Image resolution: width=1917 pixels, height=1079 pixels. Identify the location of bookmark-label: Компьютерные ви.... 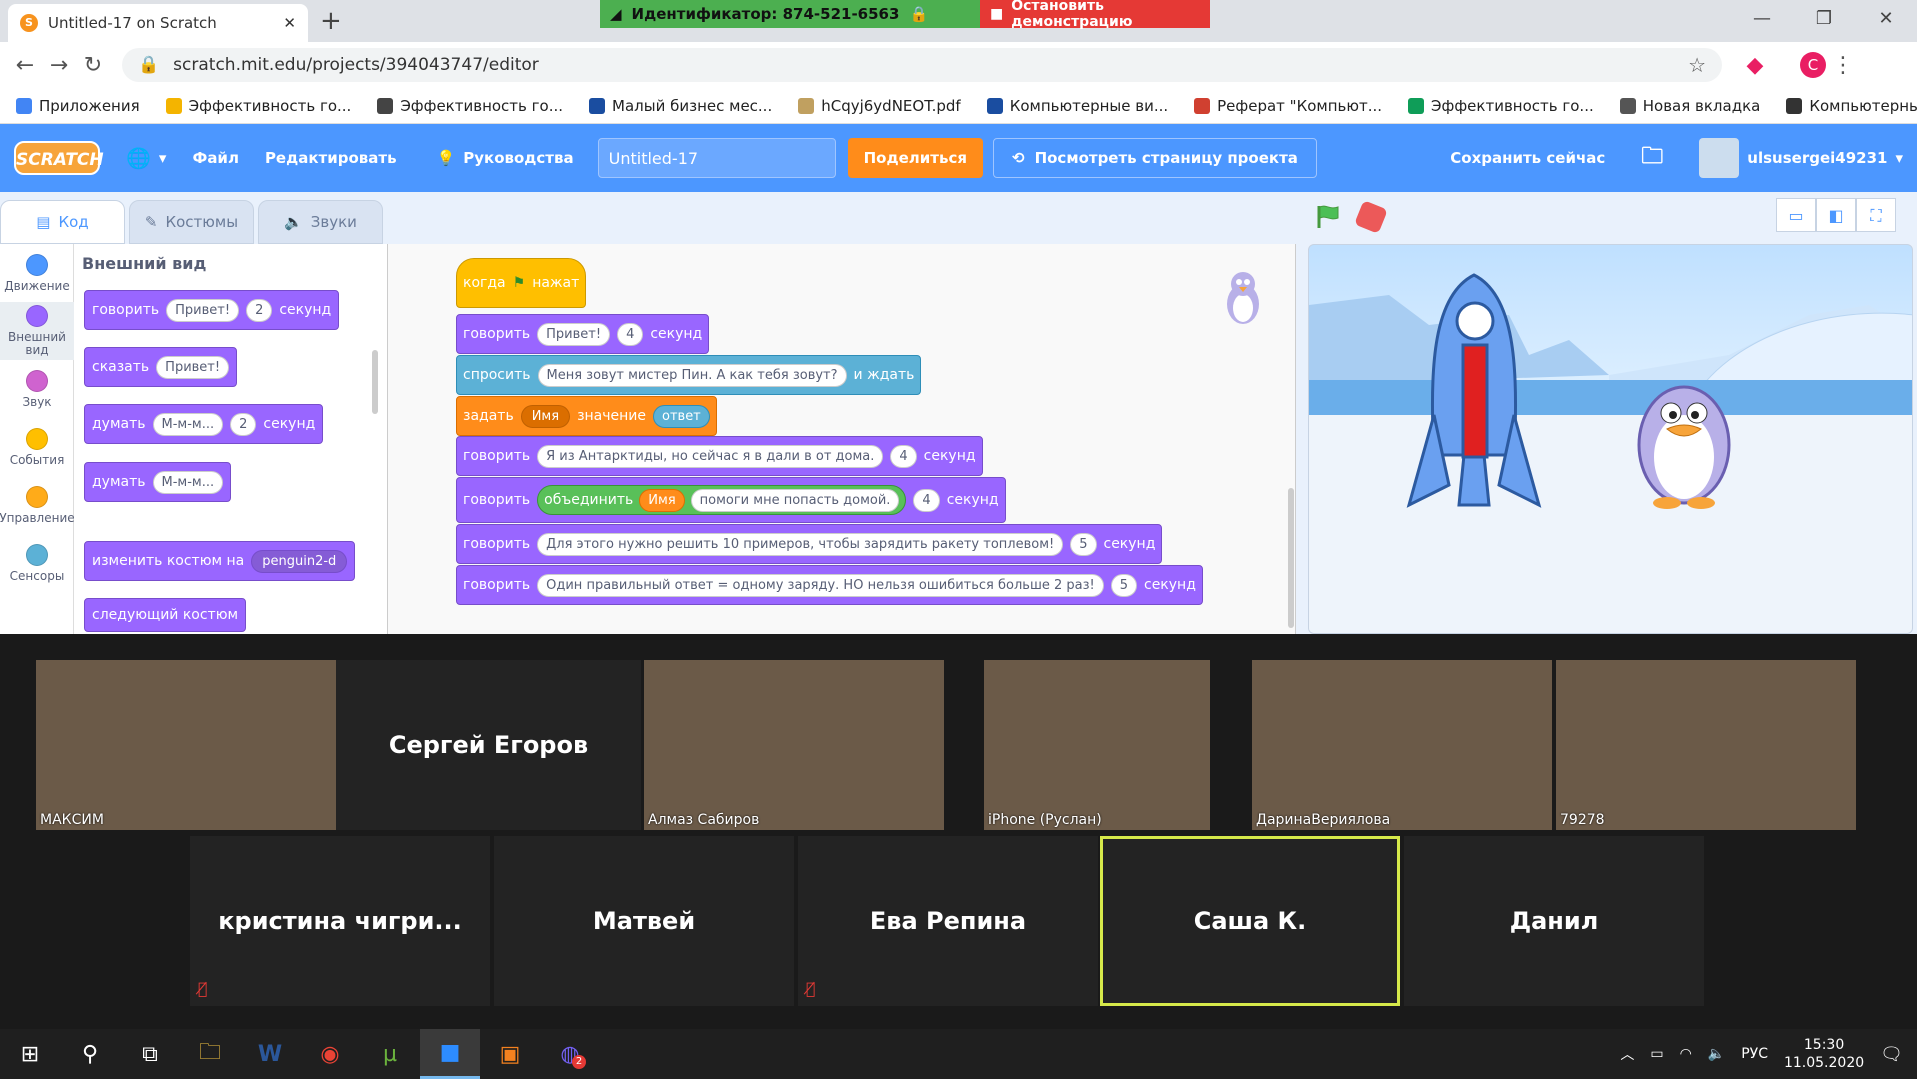
(1089, 105).